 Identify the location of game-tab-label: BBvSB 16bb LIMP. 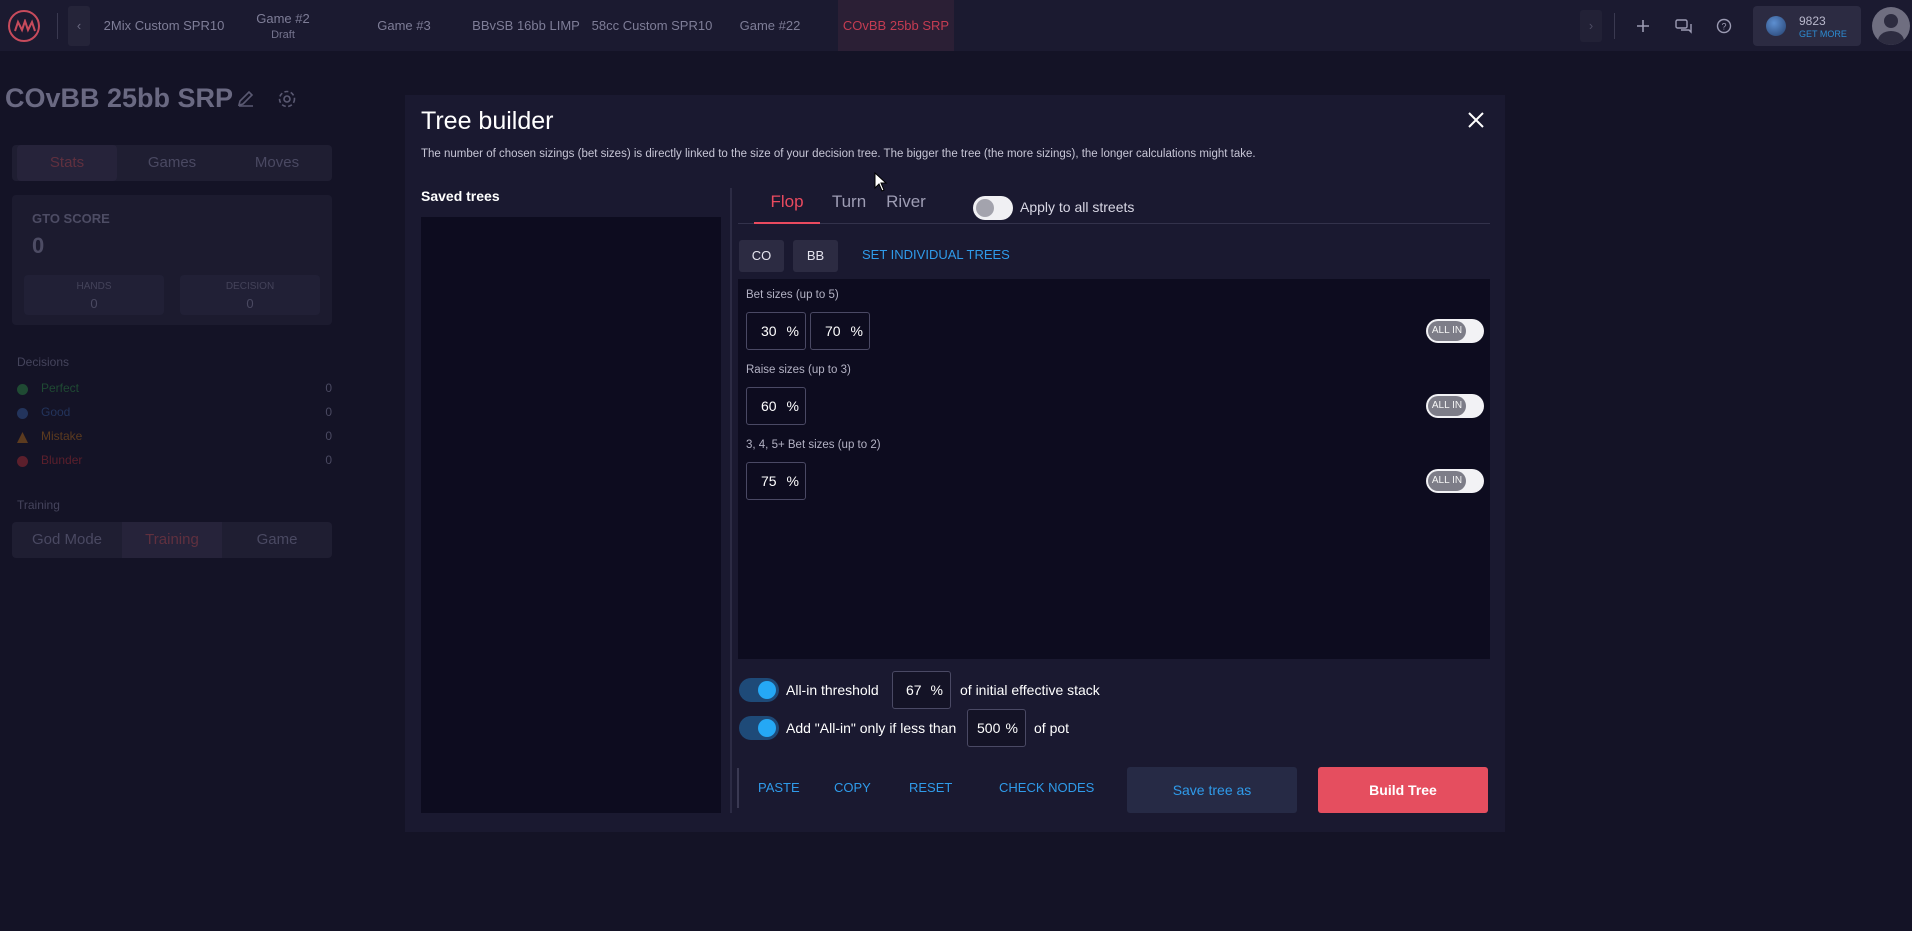
(526, 25).